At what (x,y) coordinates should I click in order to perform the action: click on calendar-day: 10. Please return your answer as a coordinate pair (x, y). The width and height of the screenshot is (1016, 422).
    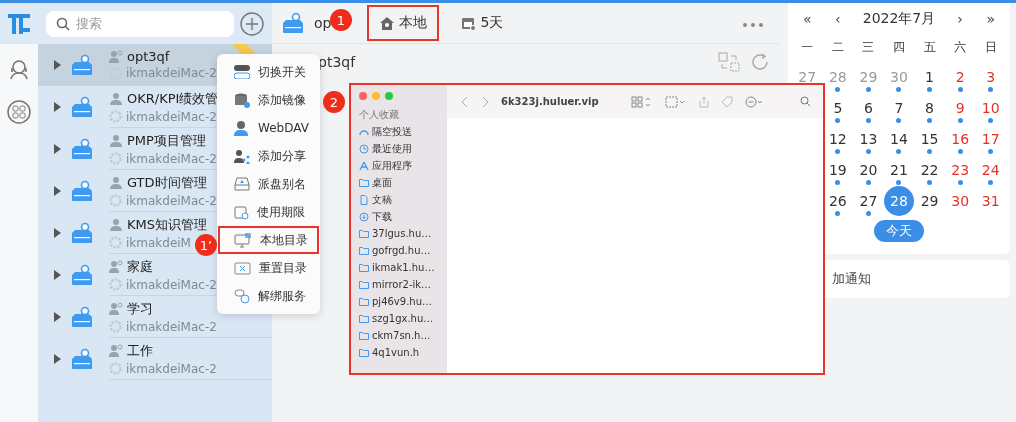
    Looking at the image, I should click on (990, 107).